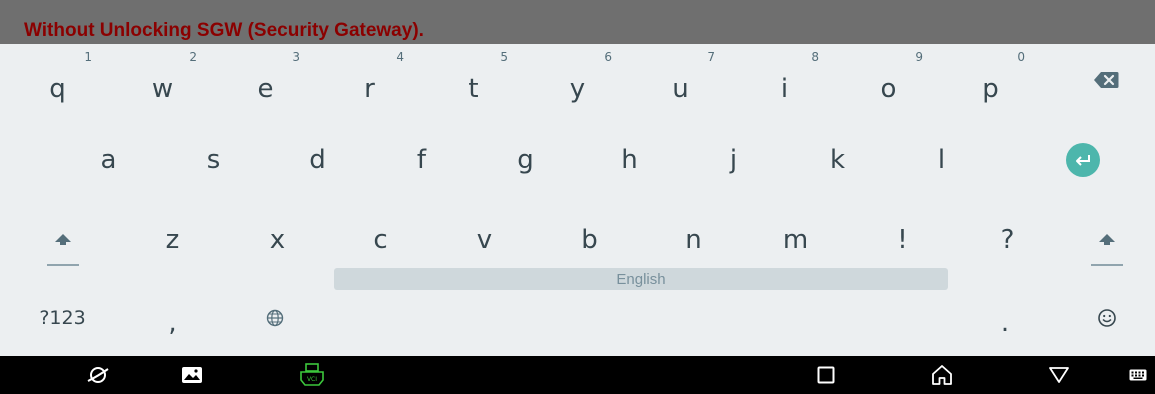 Image resolution: width=1155 pixels, height=394 pixels. I want to click on key-hint: 7, so click(711, 57).